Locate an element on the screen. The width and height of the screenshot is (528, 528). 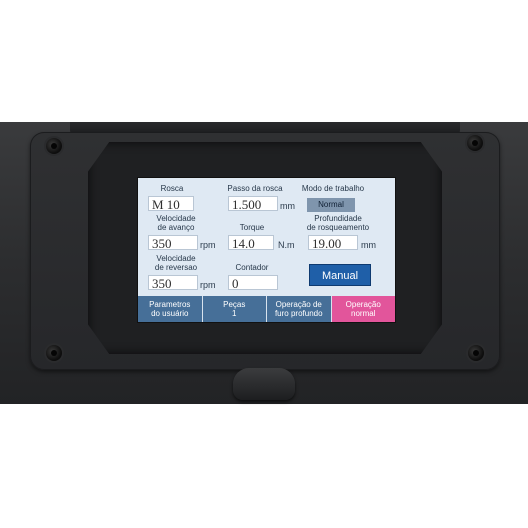
vel-reversao-field: 350 is located at coordinates (173, 283).